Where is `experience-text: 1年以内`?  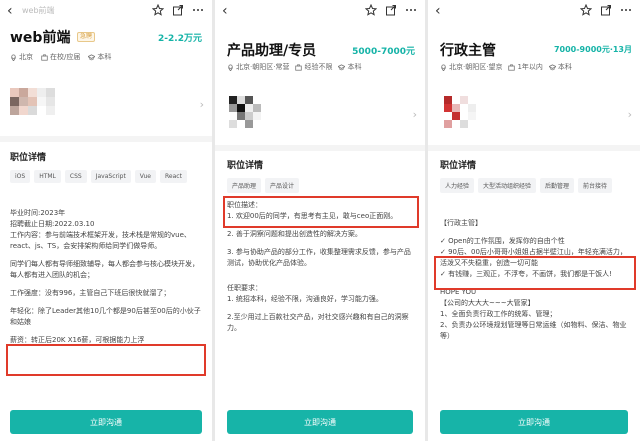
experience-text: 1年以内 is located at coordinates (530, 67).